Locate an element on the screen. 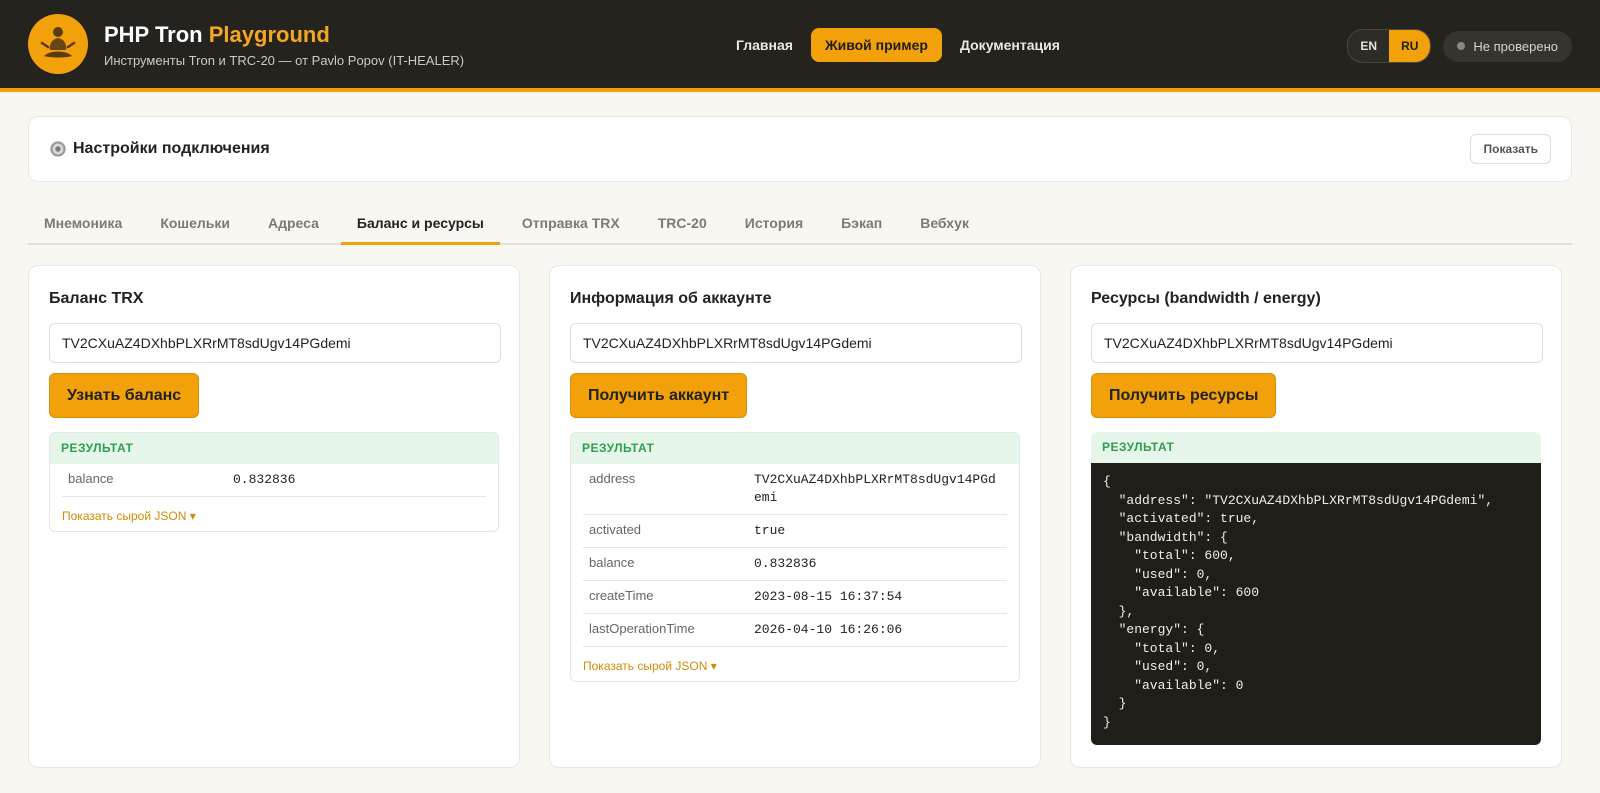 The width and height of the screenshot is (1600, 793). table-row: lastOperationTime 2026-04-10 16:26:06 is located at coordinates (795, 630).